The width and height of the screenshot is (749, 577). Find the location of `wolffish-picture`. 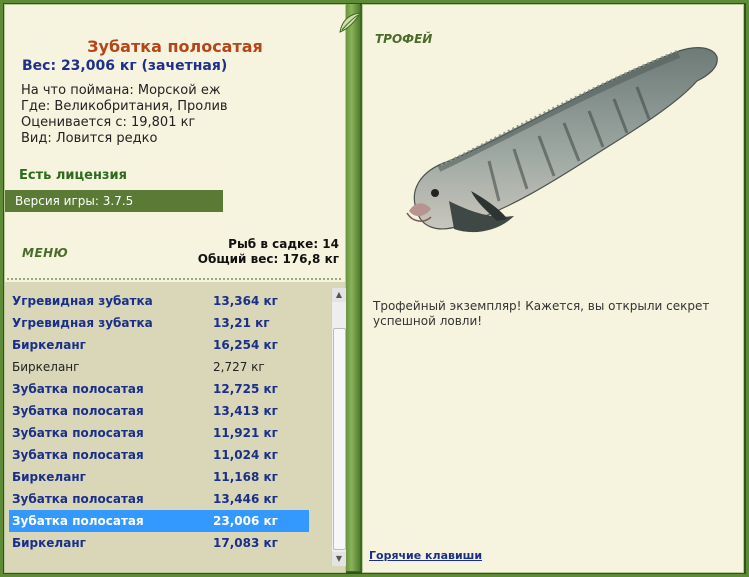

wolffish-picture is located at coordinates (562, 140).